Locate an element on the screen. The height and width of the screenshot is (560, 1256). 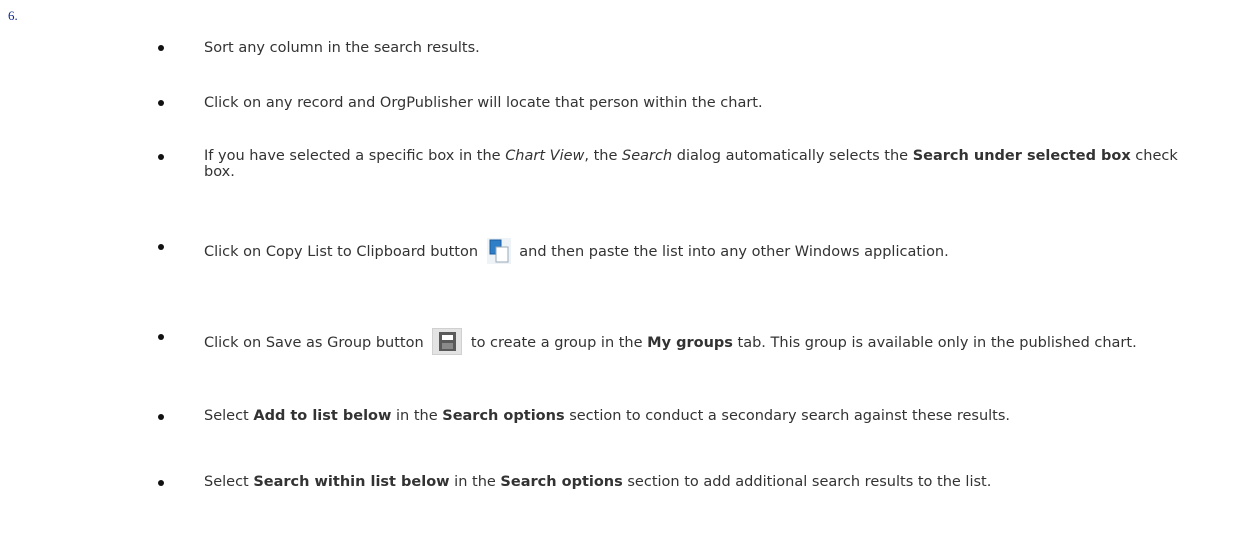
text-segment: , the is located at coordinates (603, 156).